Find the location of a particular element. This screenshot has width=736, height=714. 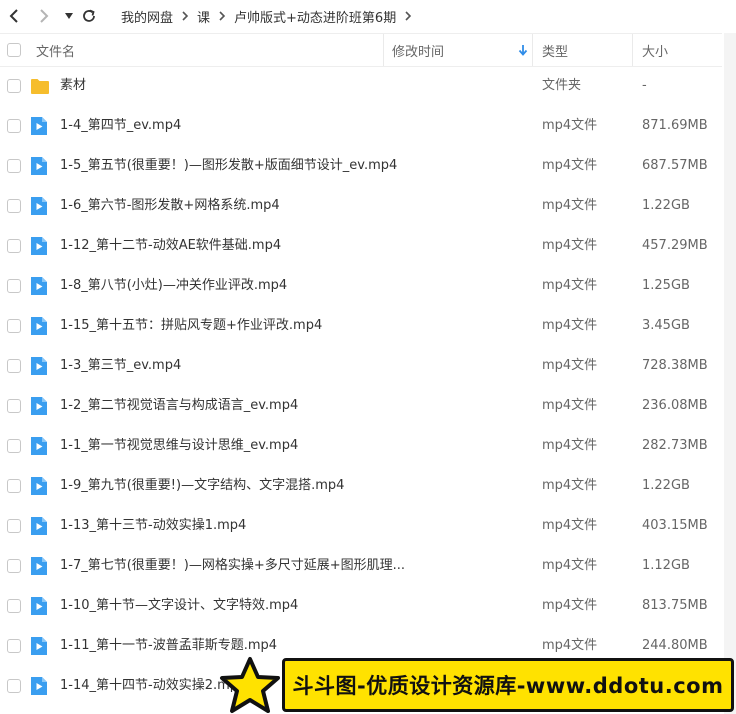

toolbar: 我的网盘 课 卢帅版式+动态进阶班第6期 is located at coordinates (368, 16).